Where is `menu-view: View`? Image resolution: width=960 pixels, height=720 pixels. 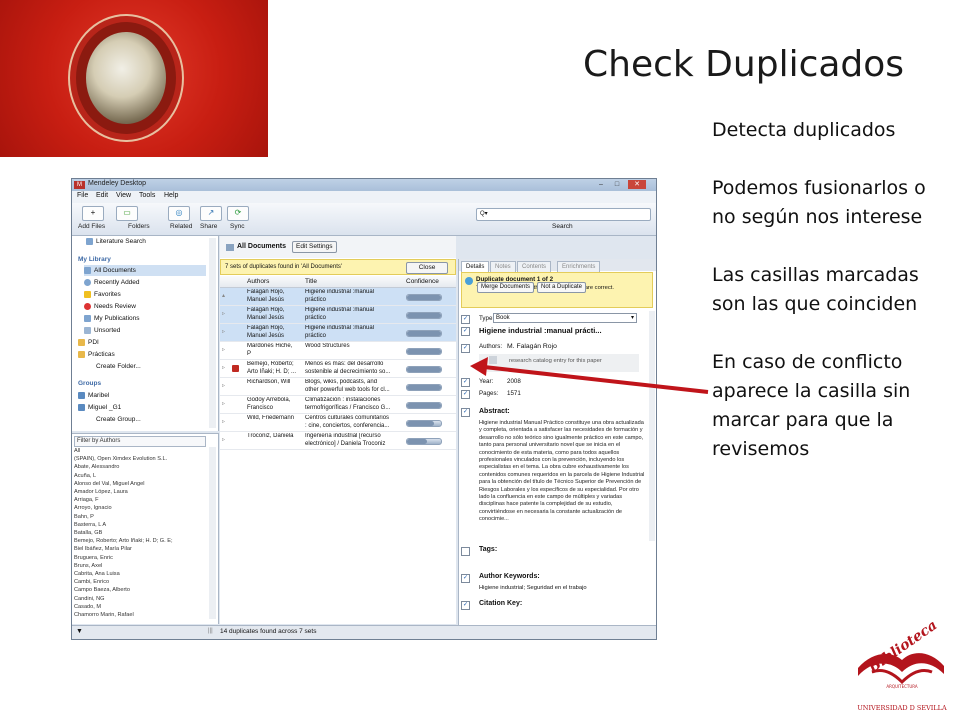 menu-view: View is located at coordinates (123, 195).